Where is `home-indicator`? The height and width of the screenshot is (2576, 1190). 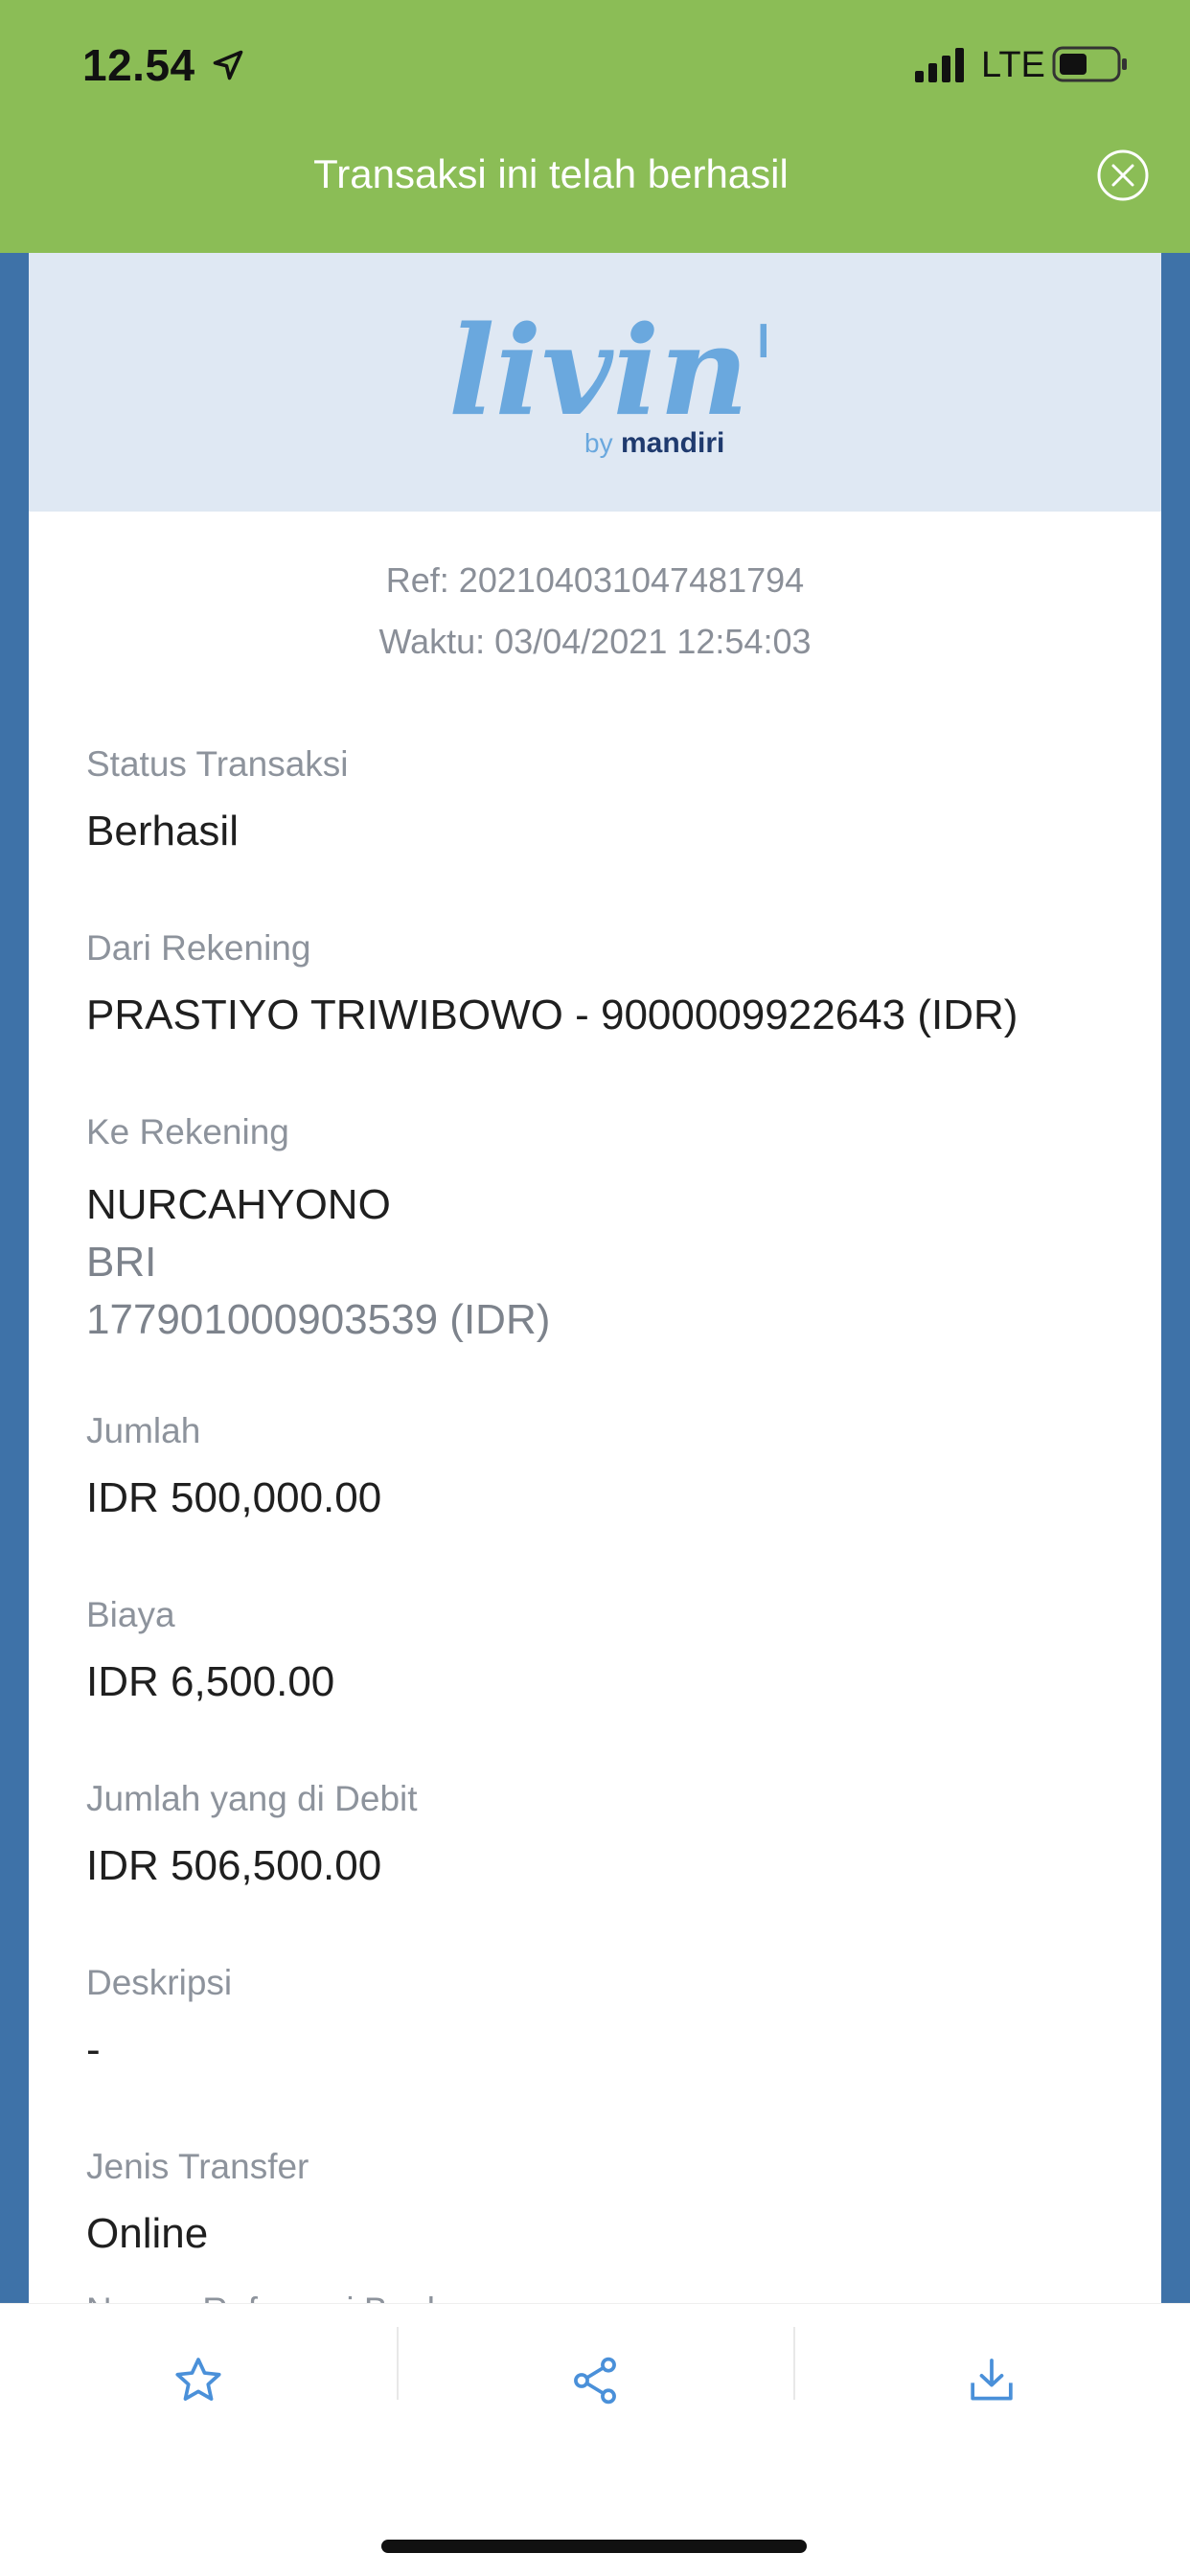
home-indicator is located at coordinates (594, 2546).